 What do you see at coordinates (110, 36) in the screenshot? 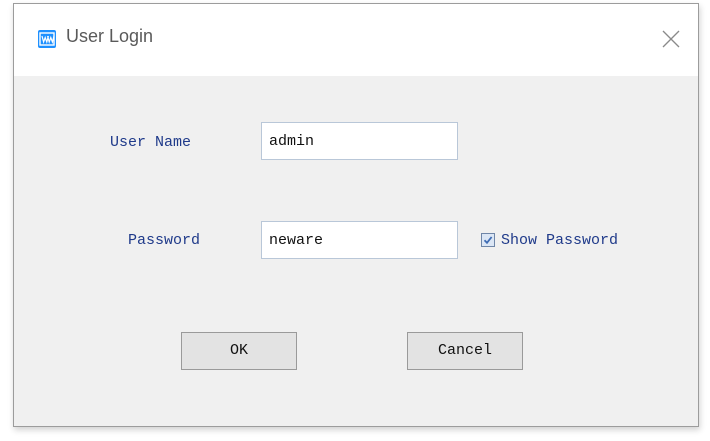
I see `window-title: User Login` at bounding box center [110, 36].